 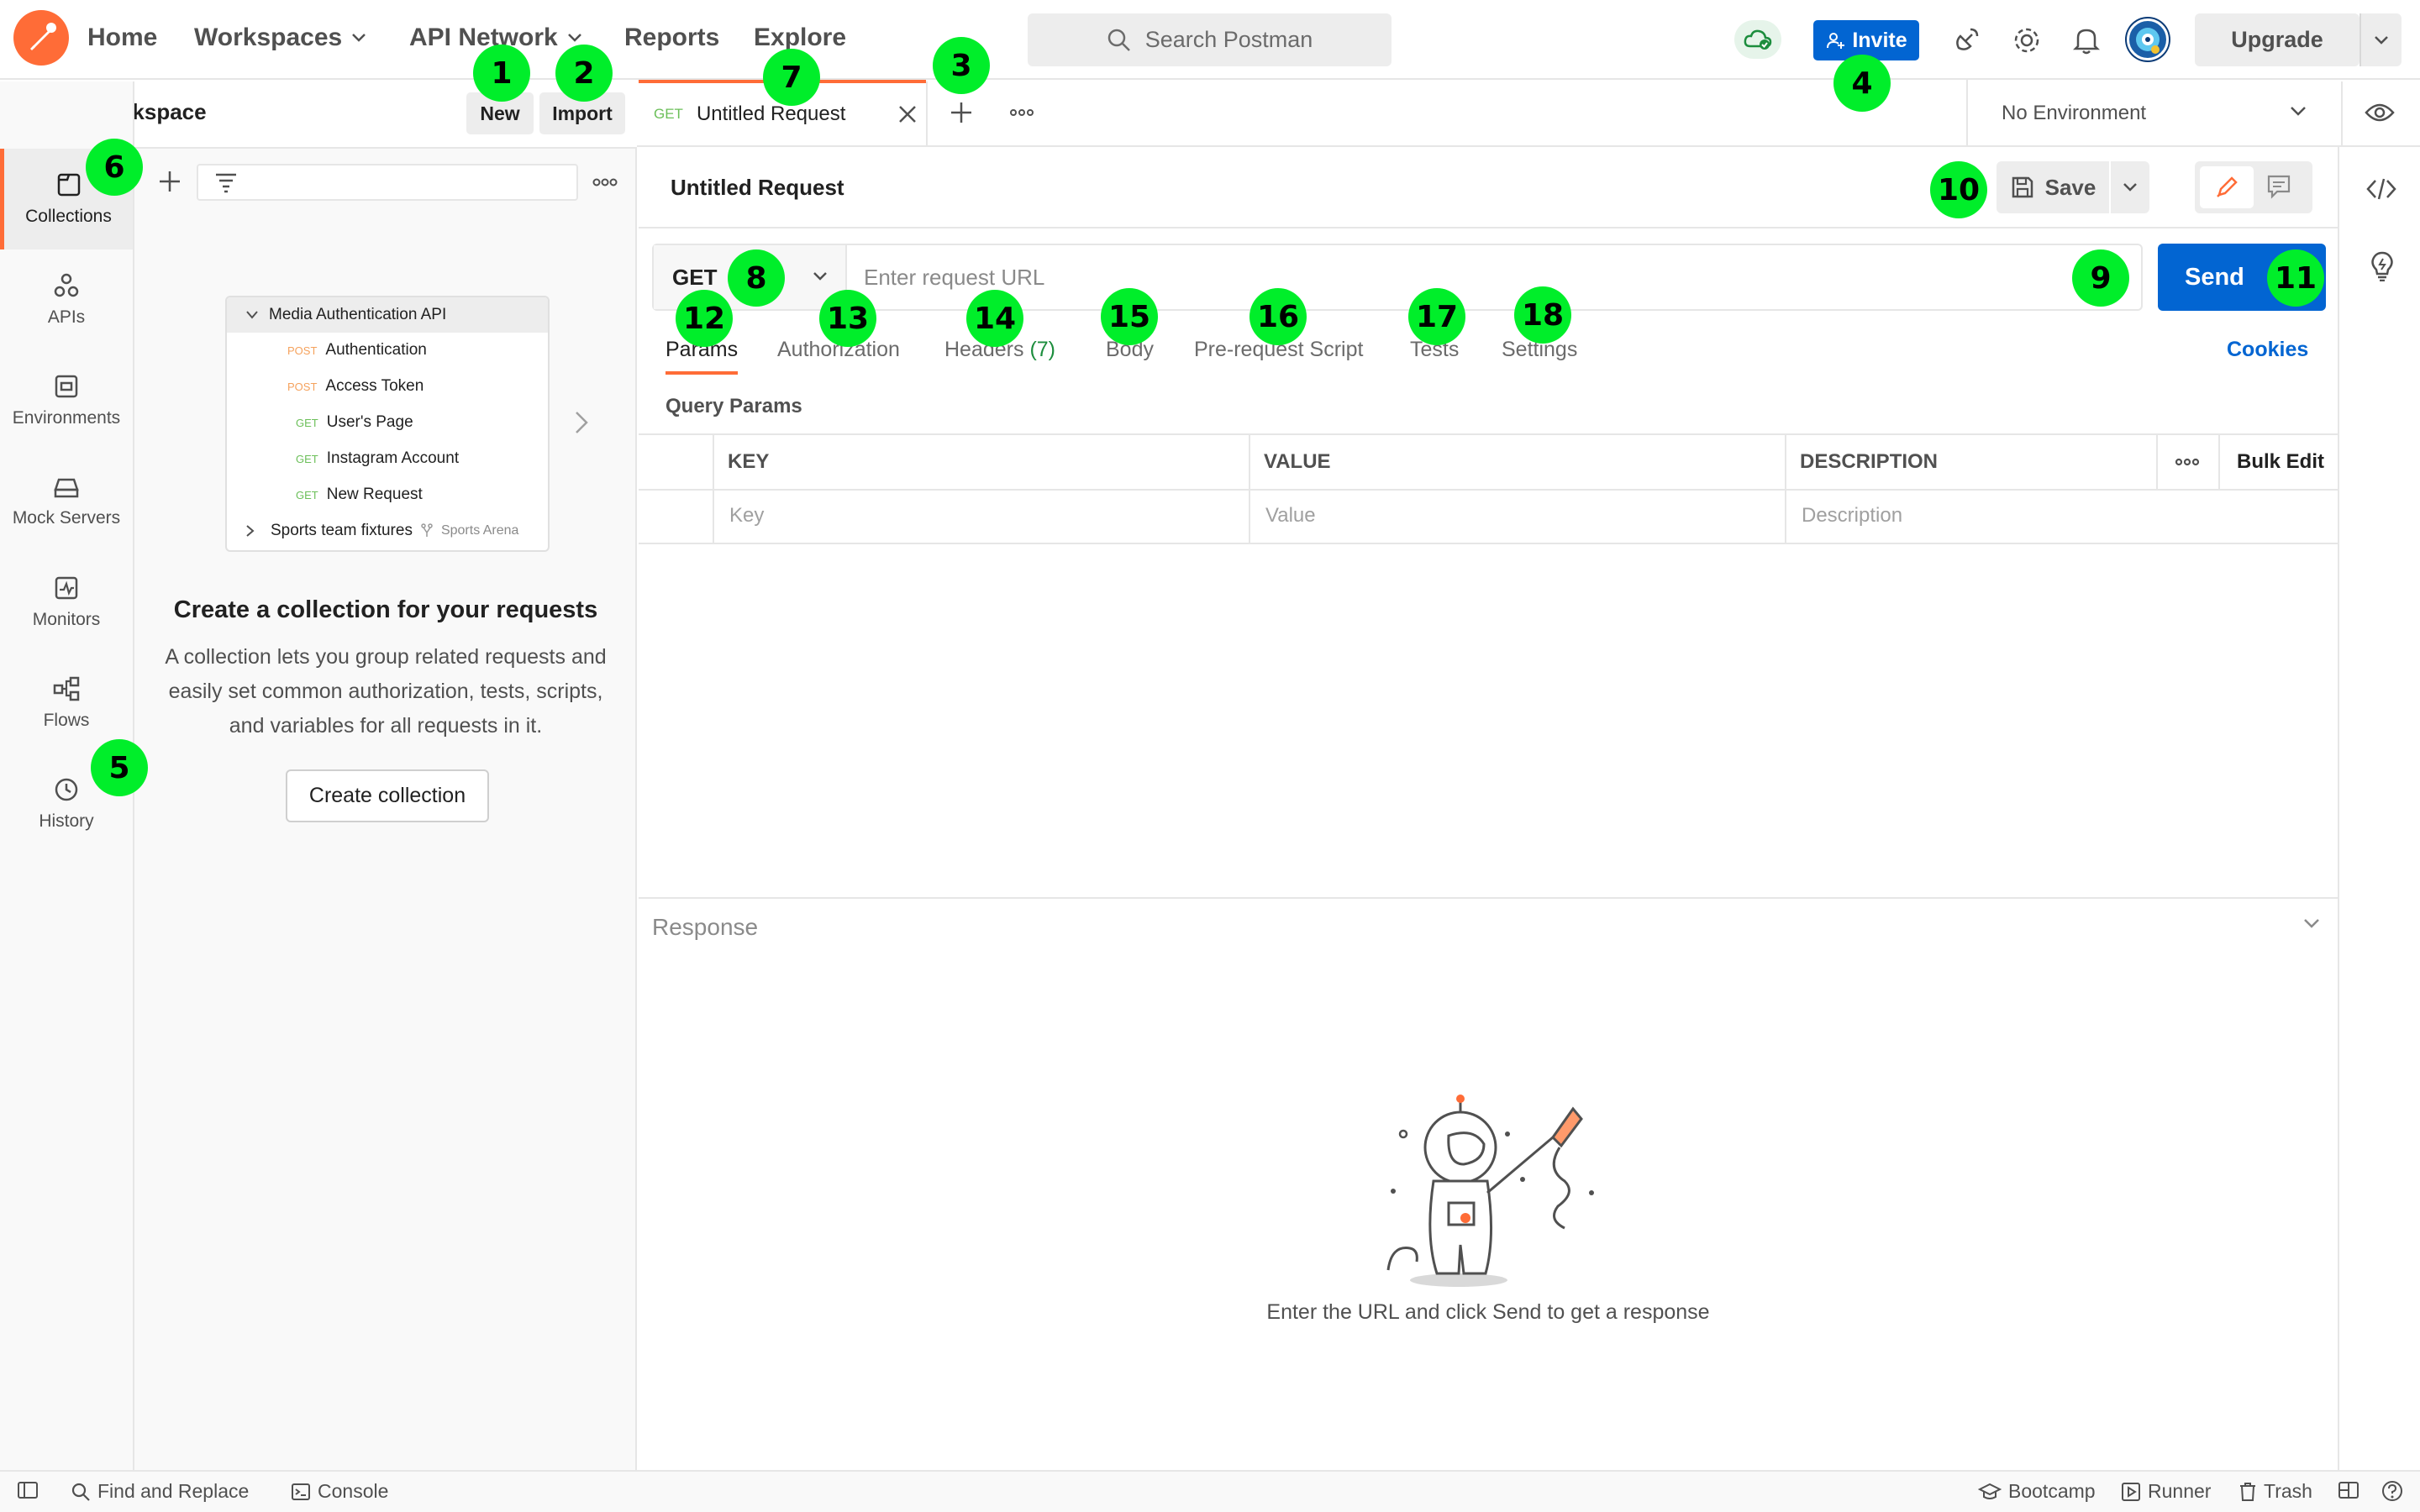 I want to click on annotation-marker: 11, so click(x=2295, y=278).